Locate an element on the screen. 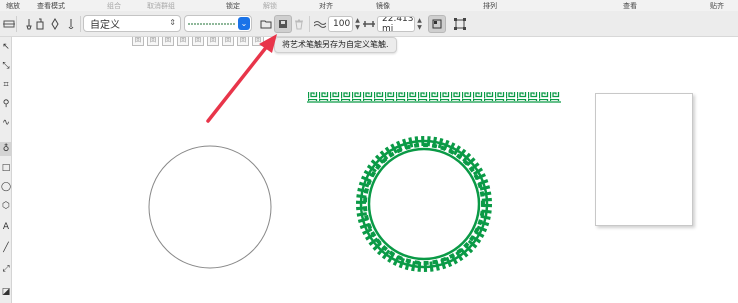 This screenshot has height=303, width=738. document-page is located at coordinates (644, 159).